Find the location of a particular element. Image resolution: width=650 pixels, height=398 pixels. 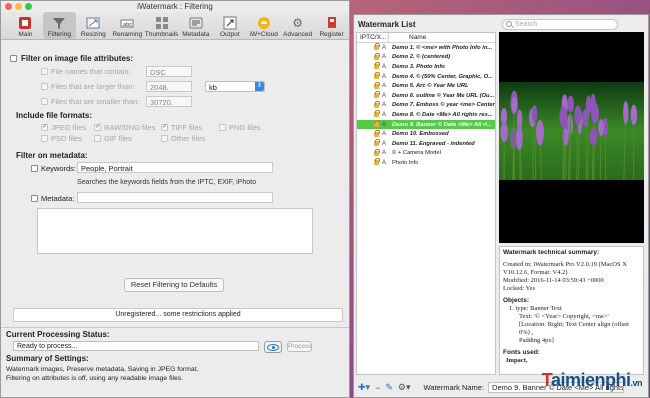

larger-than-checkbox is located at coordinates (44, 86).